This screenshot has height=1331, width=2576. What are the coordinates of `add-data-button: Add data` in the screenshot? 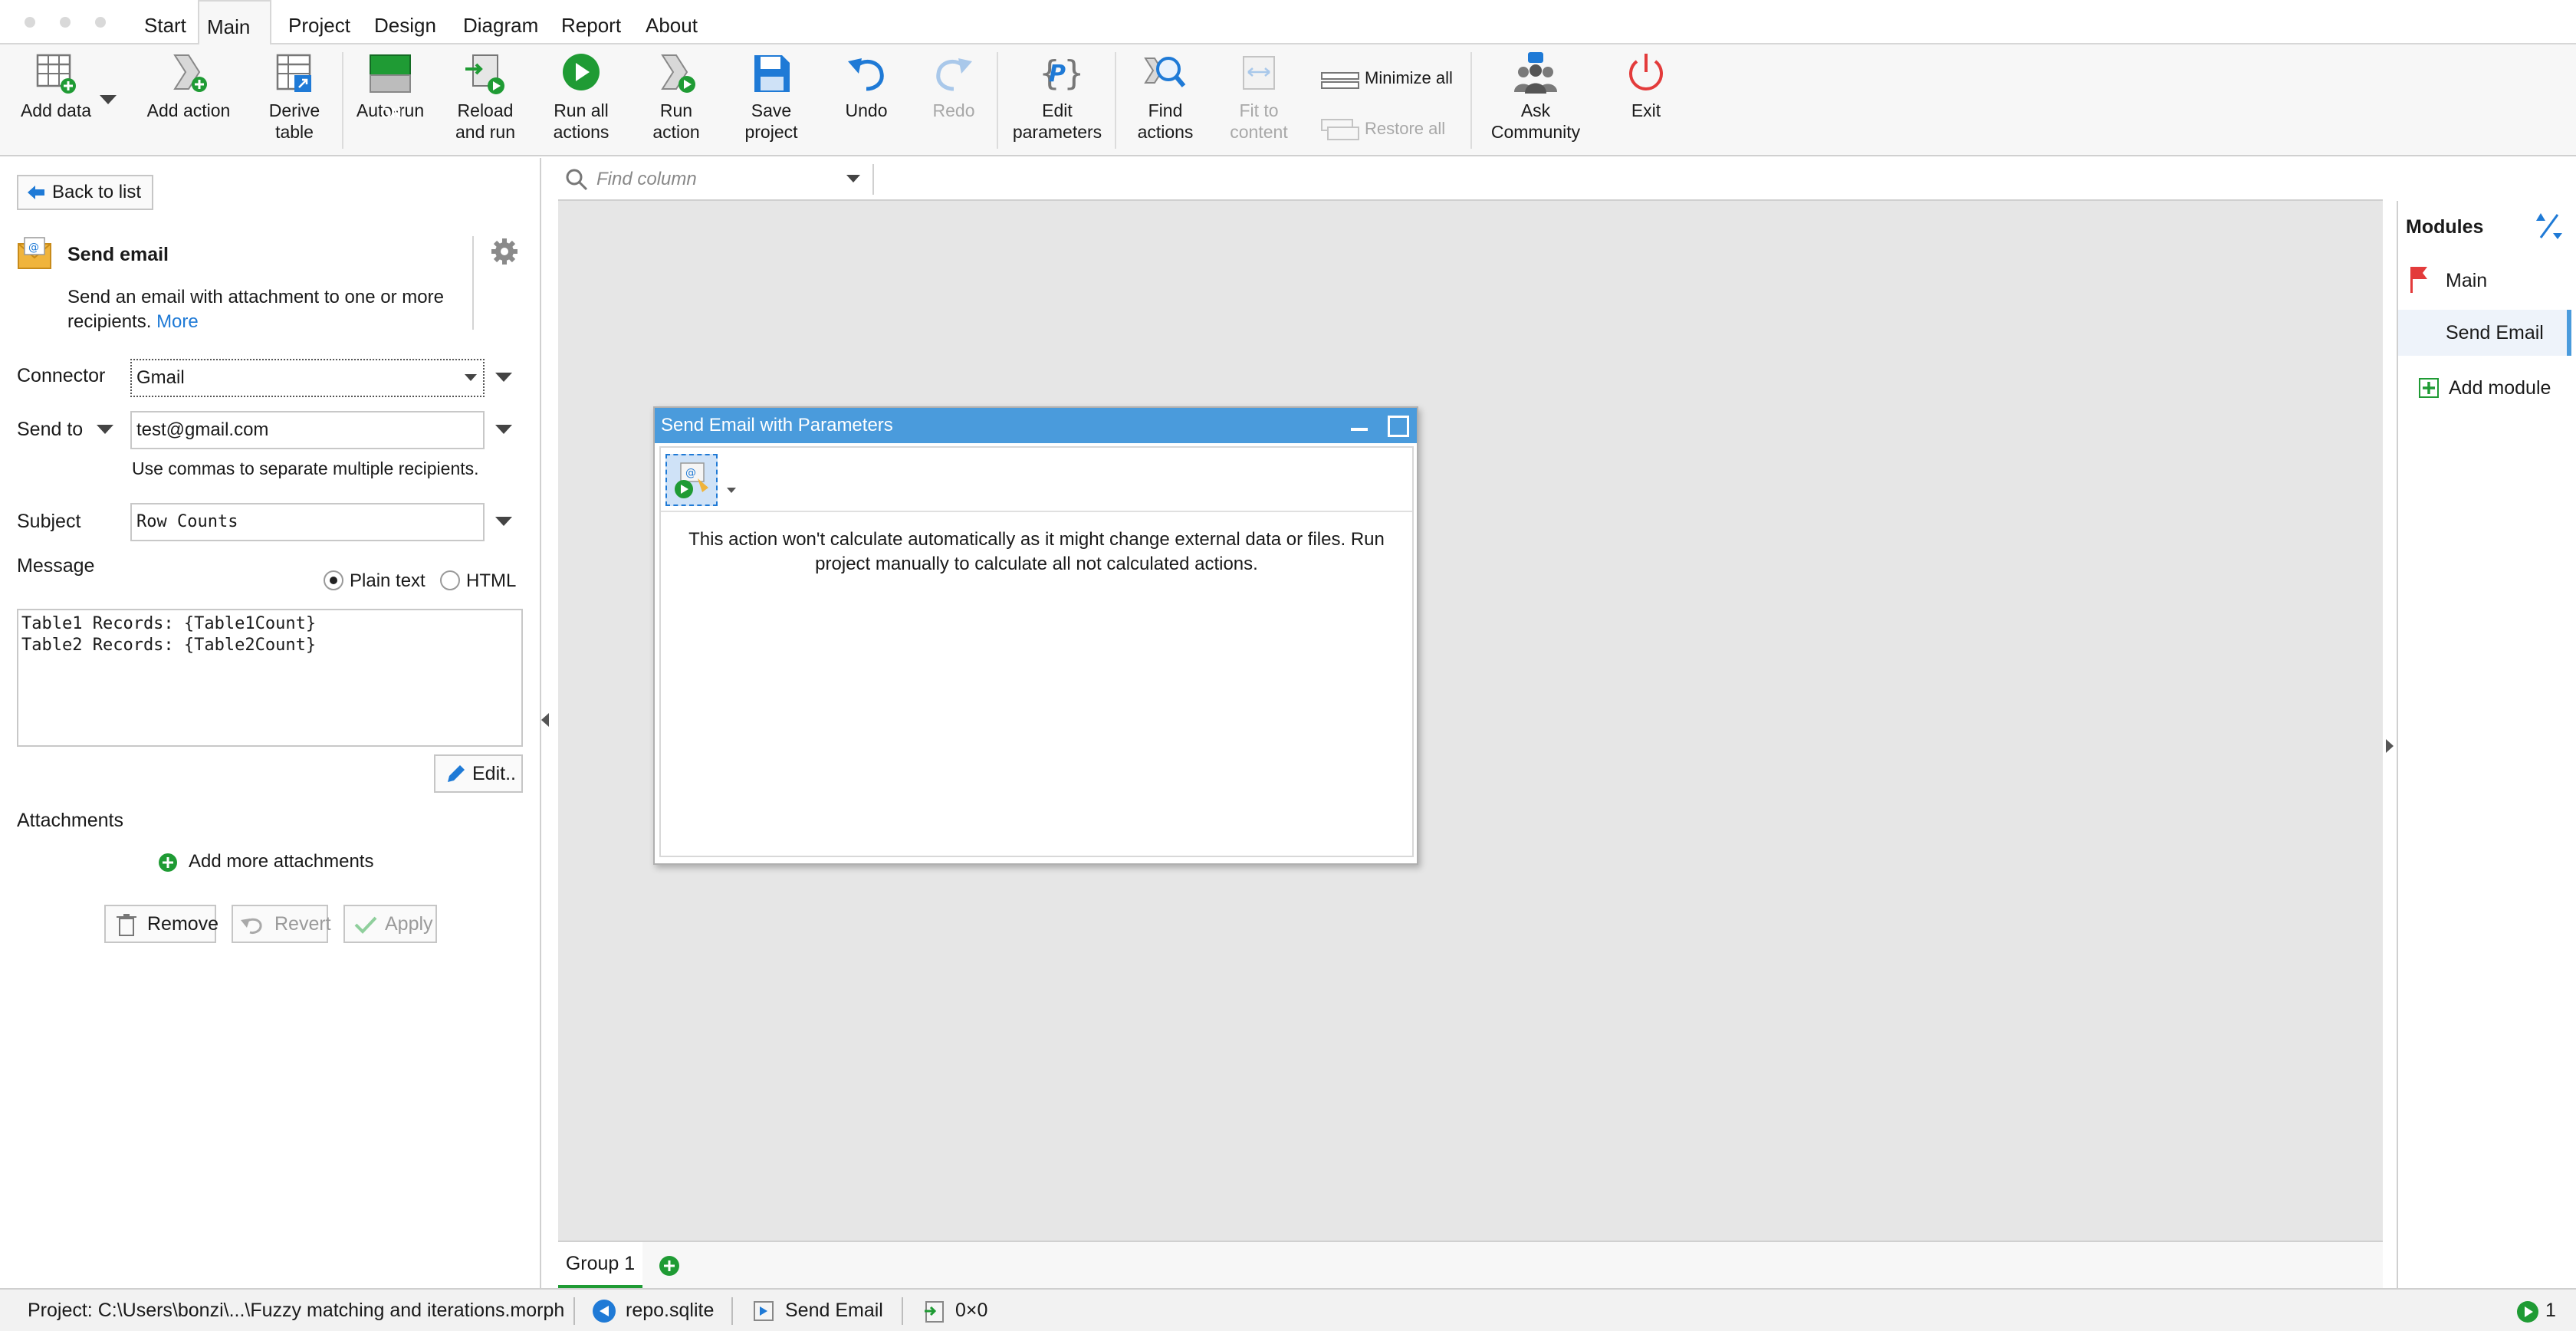 It's located at (56, 102).